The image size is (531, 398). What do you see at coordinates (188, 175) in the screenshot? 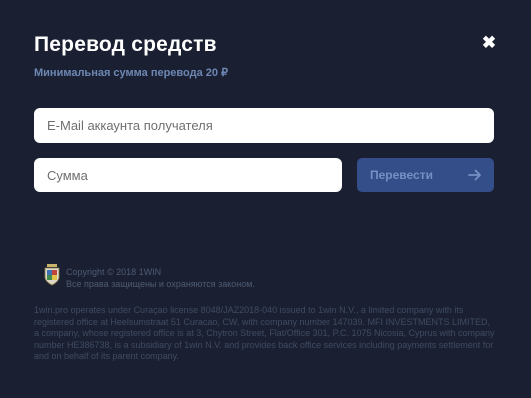
I see `amount-input` at bounding box center [188, 175].